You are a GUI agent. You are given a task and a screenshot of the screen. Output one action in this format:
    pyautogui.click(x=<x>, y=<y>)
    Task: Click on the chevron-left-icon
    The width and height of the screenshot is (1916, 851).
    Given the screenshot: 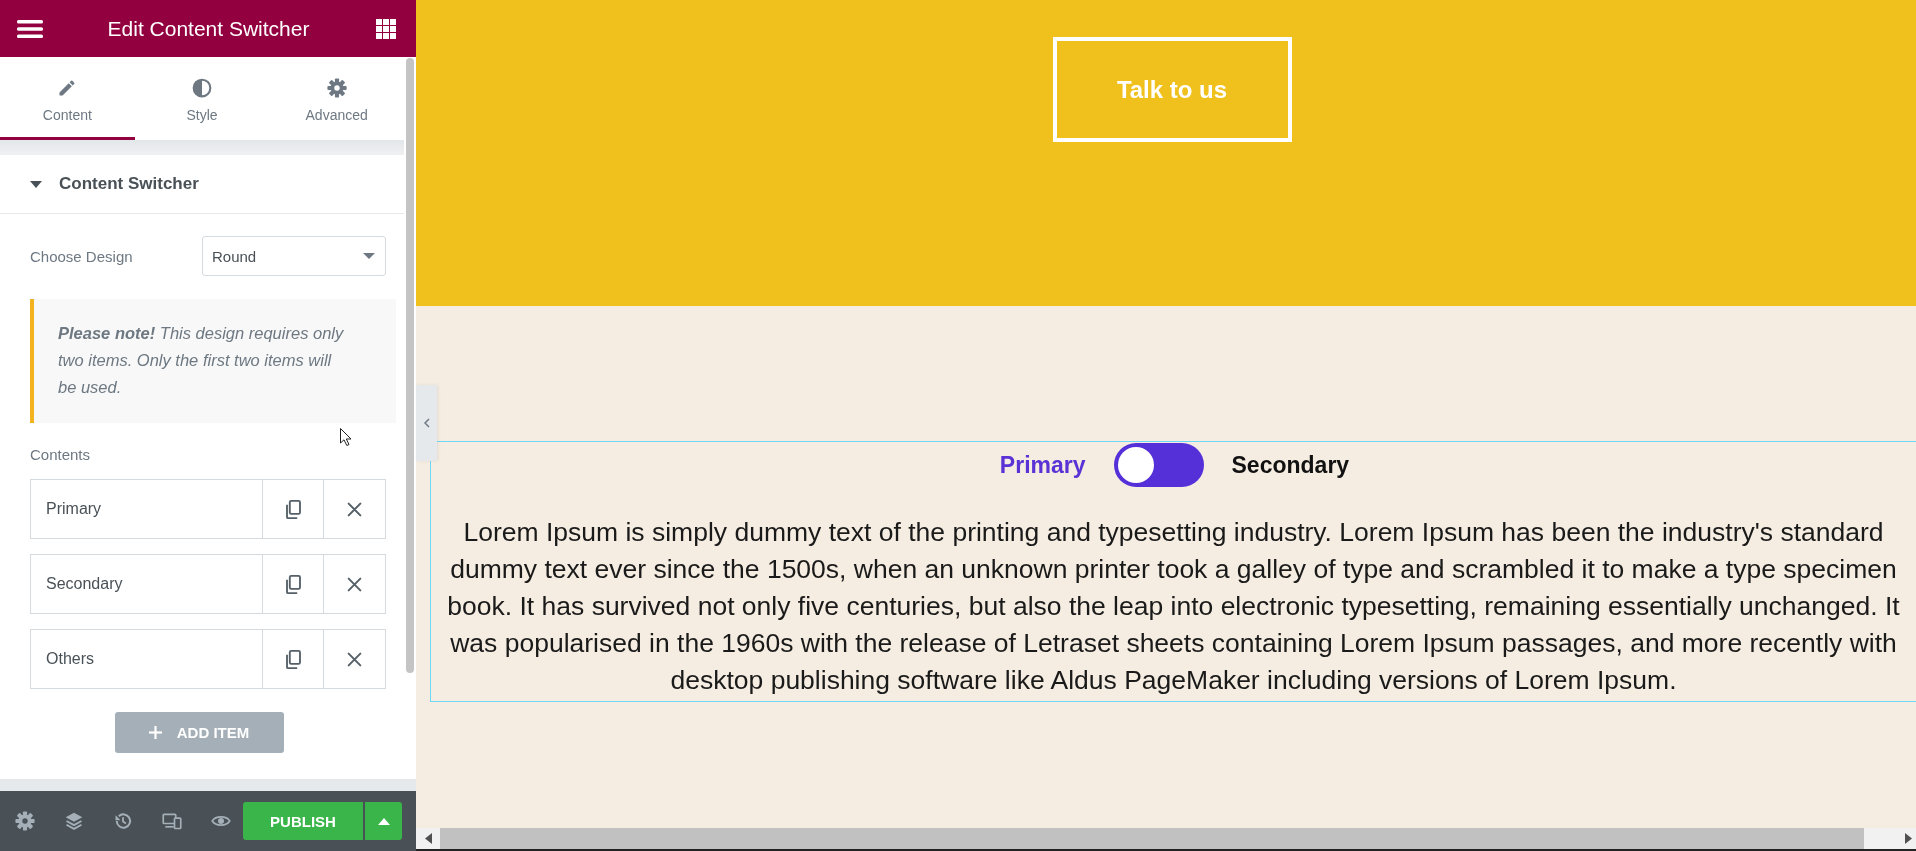 What is the action you would take?
    pyautogui.click(x=426, y=423)
    